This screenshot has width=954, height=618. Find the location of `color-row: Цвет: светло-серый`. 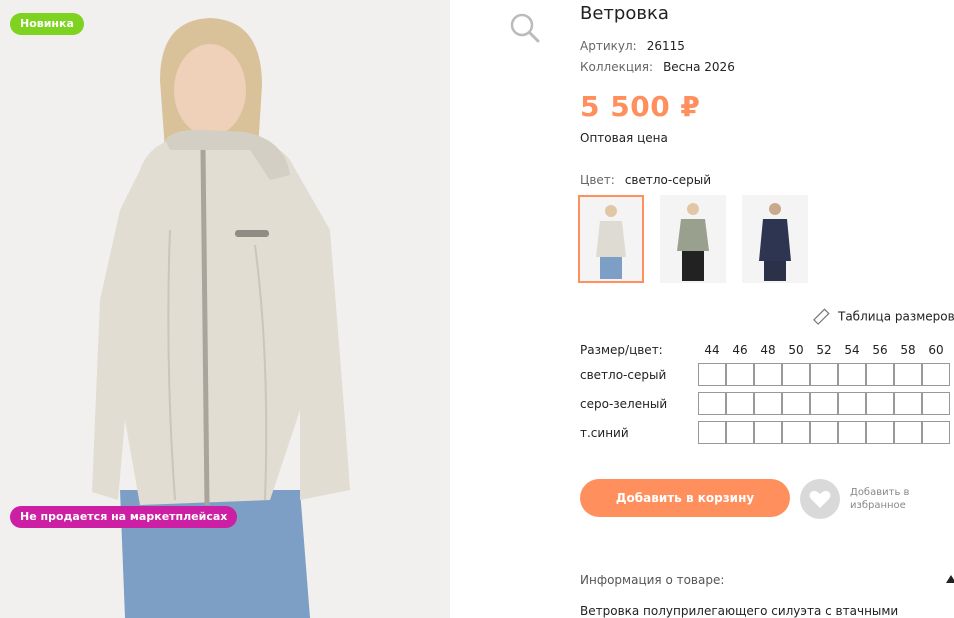

color-row: Цвет: светло-серый is located at coordinates (645, 180).